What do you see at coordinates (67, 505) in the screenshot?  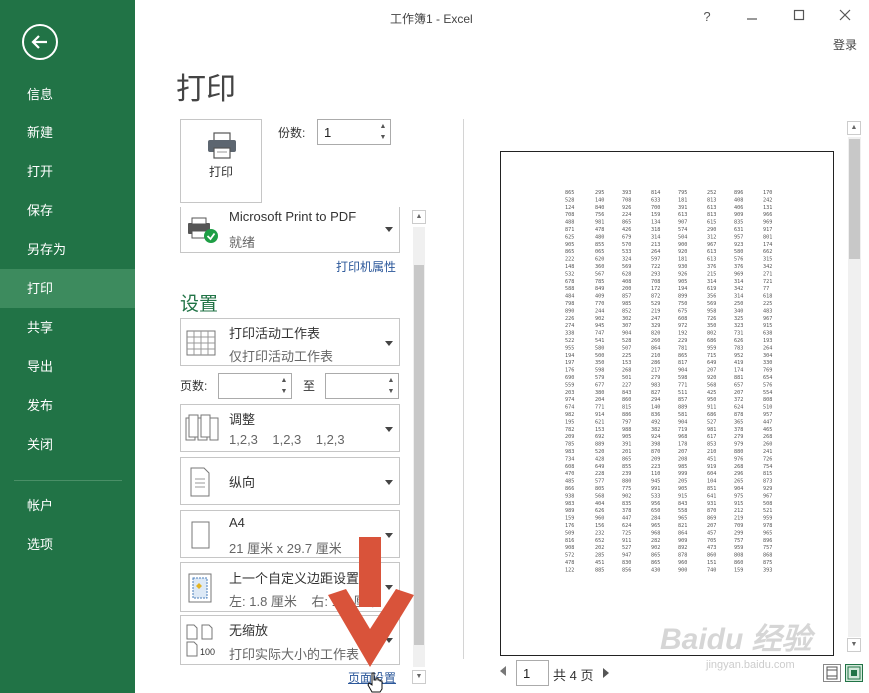 I see `sidebar-item-account: 帐户` at bounding box center [67, 505].